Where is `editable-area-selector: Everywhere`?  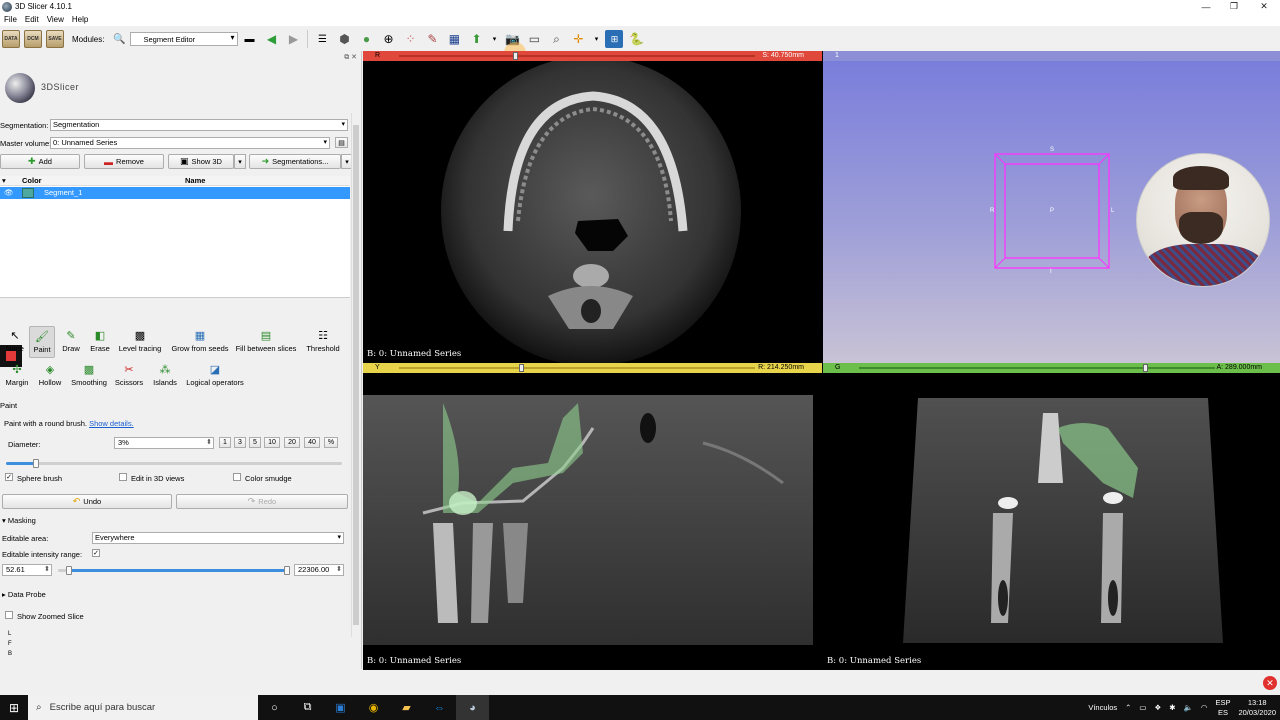
editable-area-selector: Everywhere is located at coordinates (218, 538).